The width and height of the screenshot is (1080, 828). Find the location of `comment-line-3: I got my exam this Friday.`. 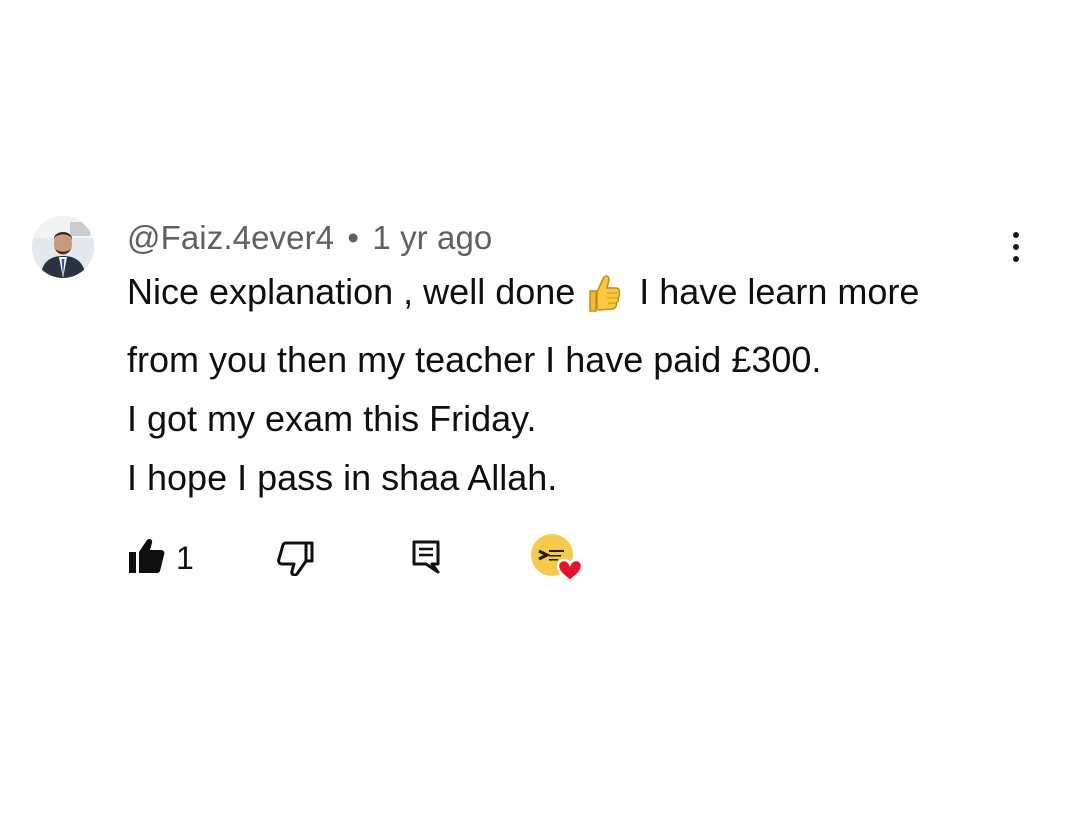

comment-line-3: I got my exam this Friday. is located at coordinates (332, 418).